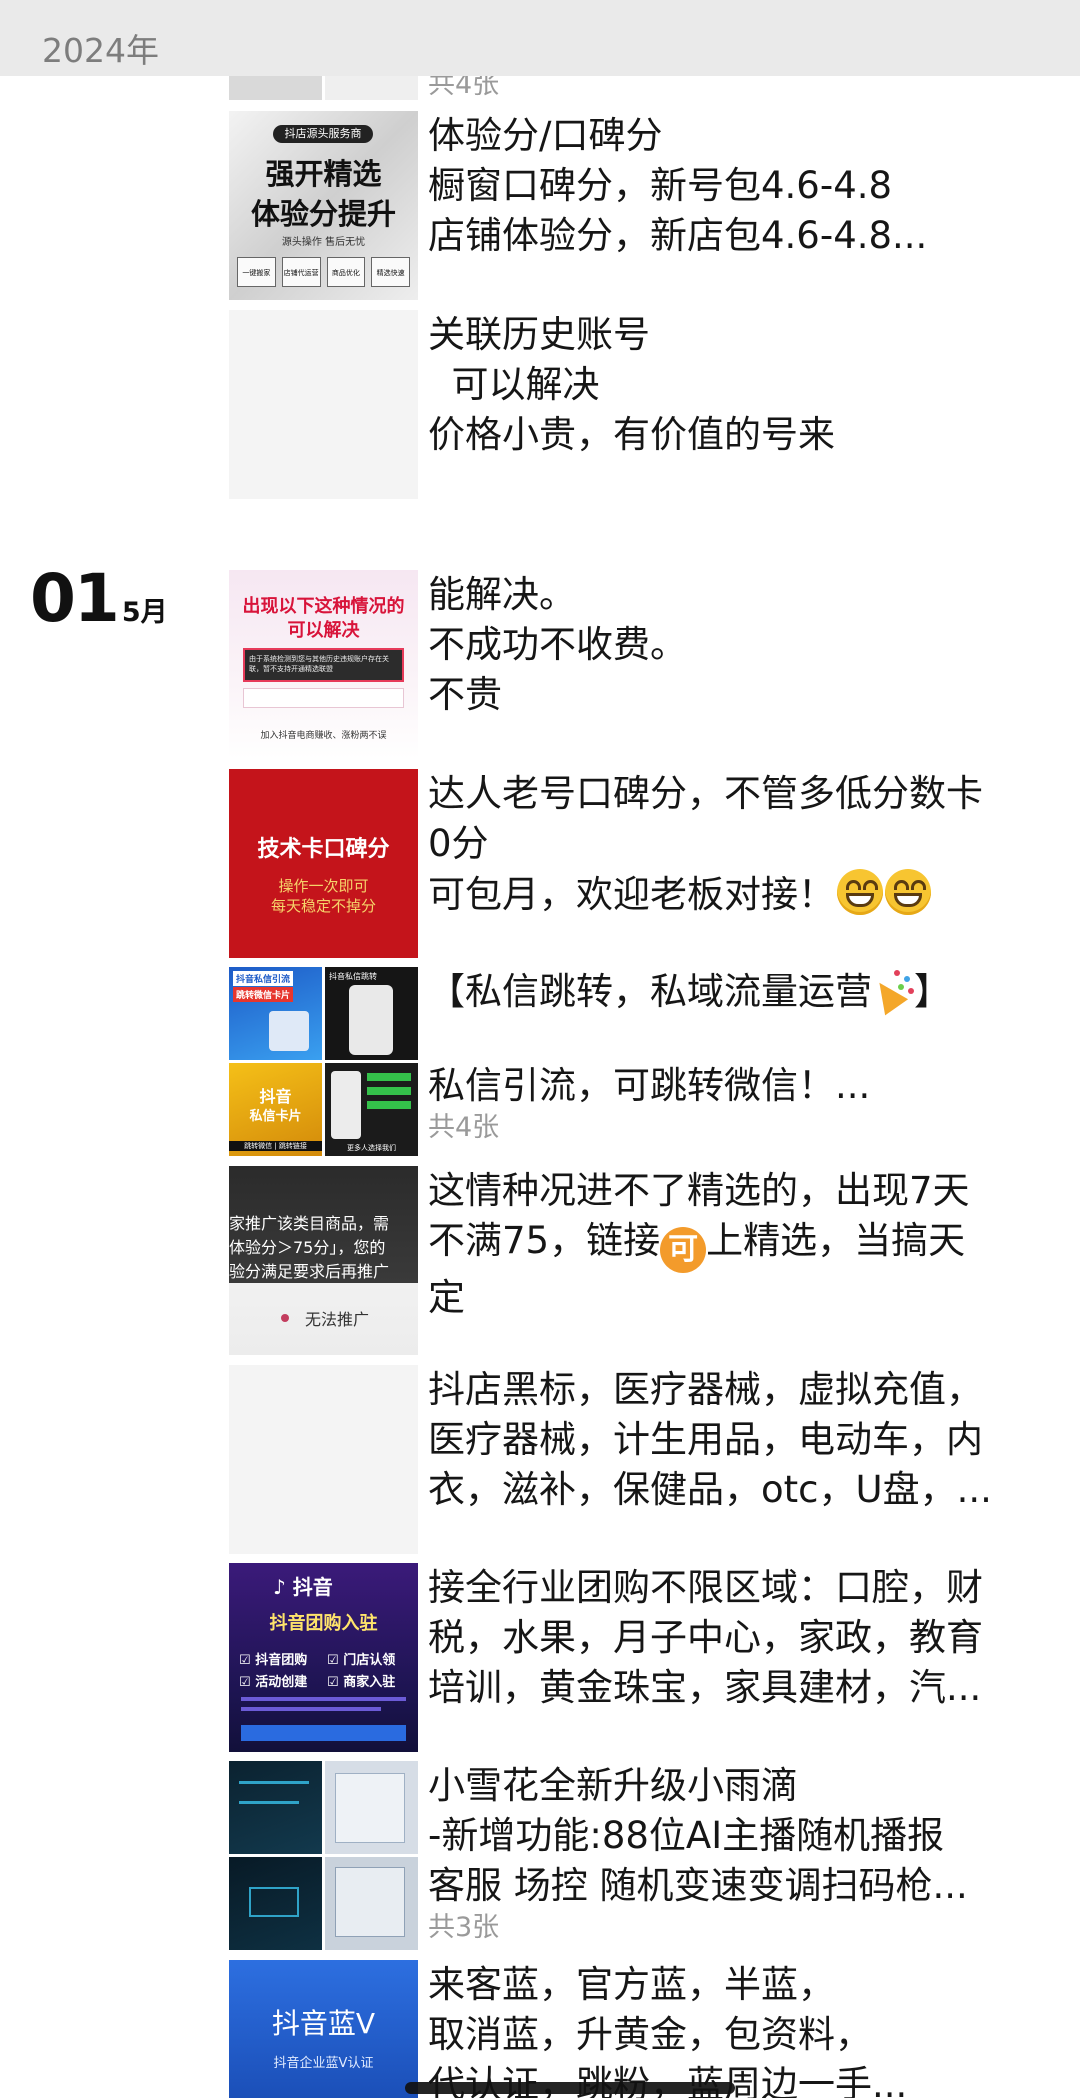 This screenshot has width=1080, height=2098. Describe the element at coordinates (464, 1127) in the screenshot. I see `image-count: 共4张` at that location.